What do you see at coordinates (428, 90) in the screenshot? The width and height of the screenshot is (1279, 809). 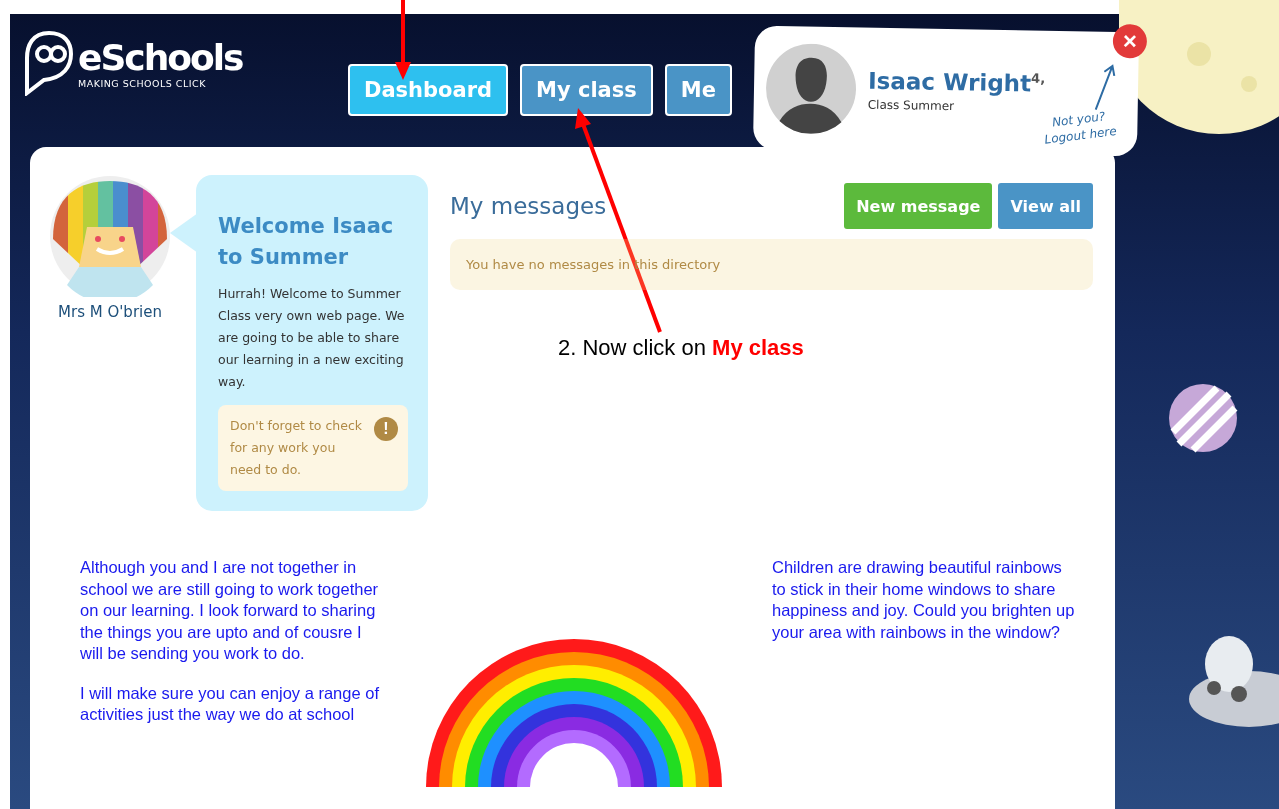 I see `nav-tab: Dashboard` at bounding box center [428, 90].